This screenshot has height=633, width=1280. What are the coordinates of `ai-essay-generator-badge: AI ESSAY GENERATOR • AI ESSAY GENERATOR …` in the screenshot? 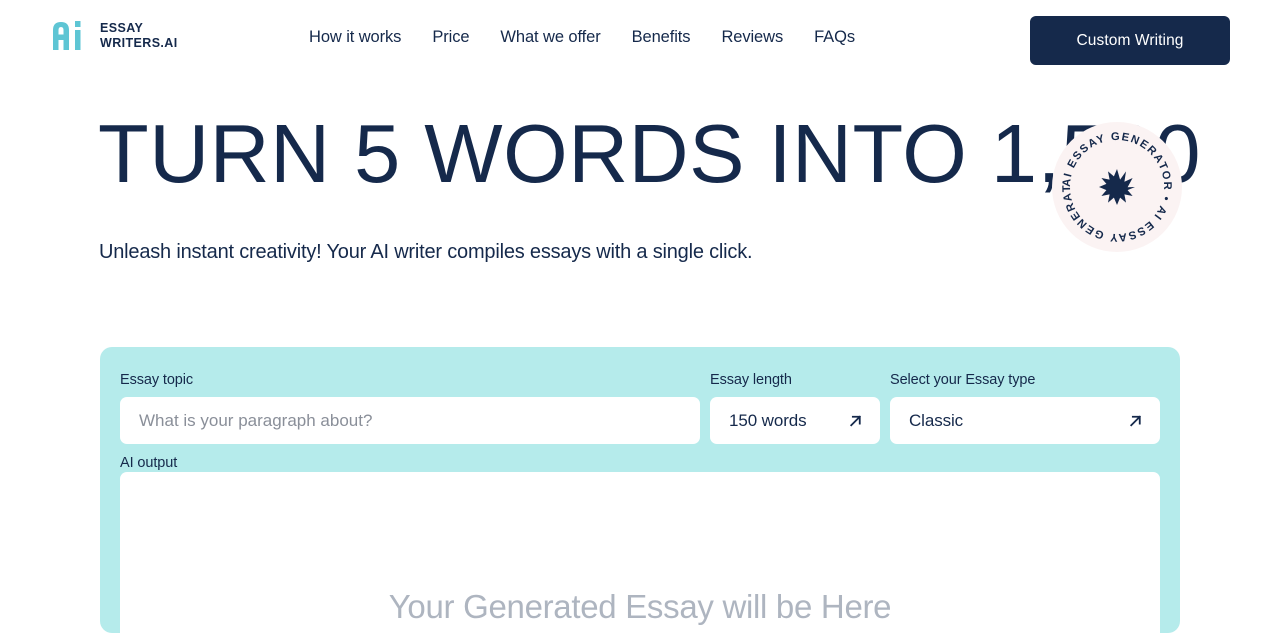 It's located at (1117, 187).